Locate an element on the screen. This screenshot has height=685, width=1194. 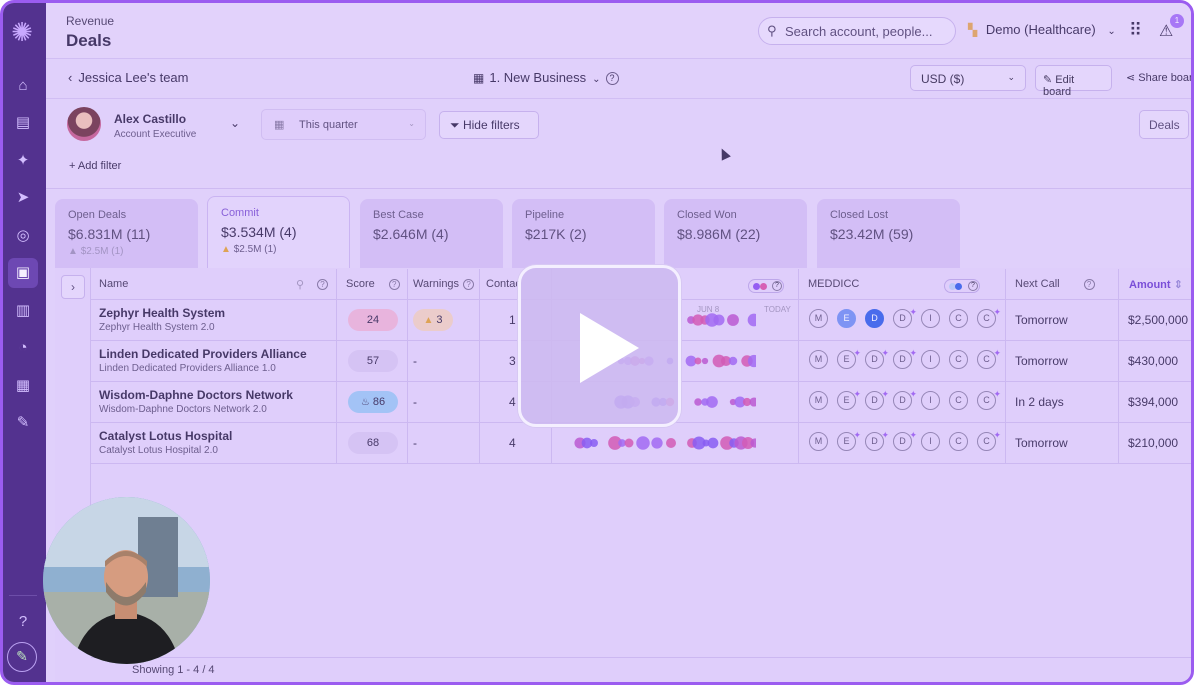
edit-board-button: ✎ Edit board is located at coordinates (1073, 81).